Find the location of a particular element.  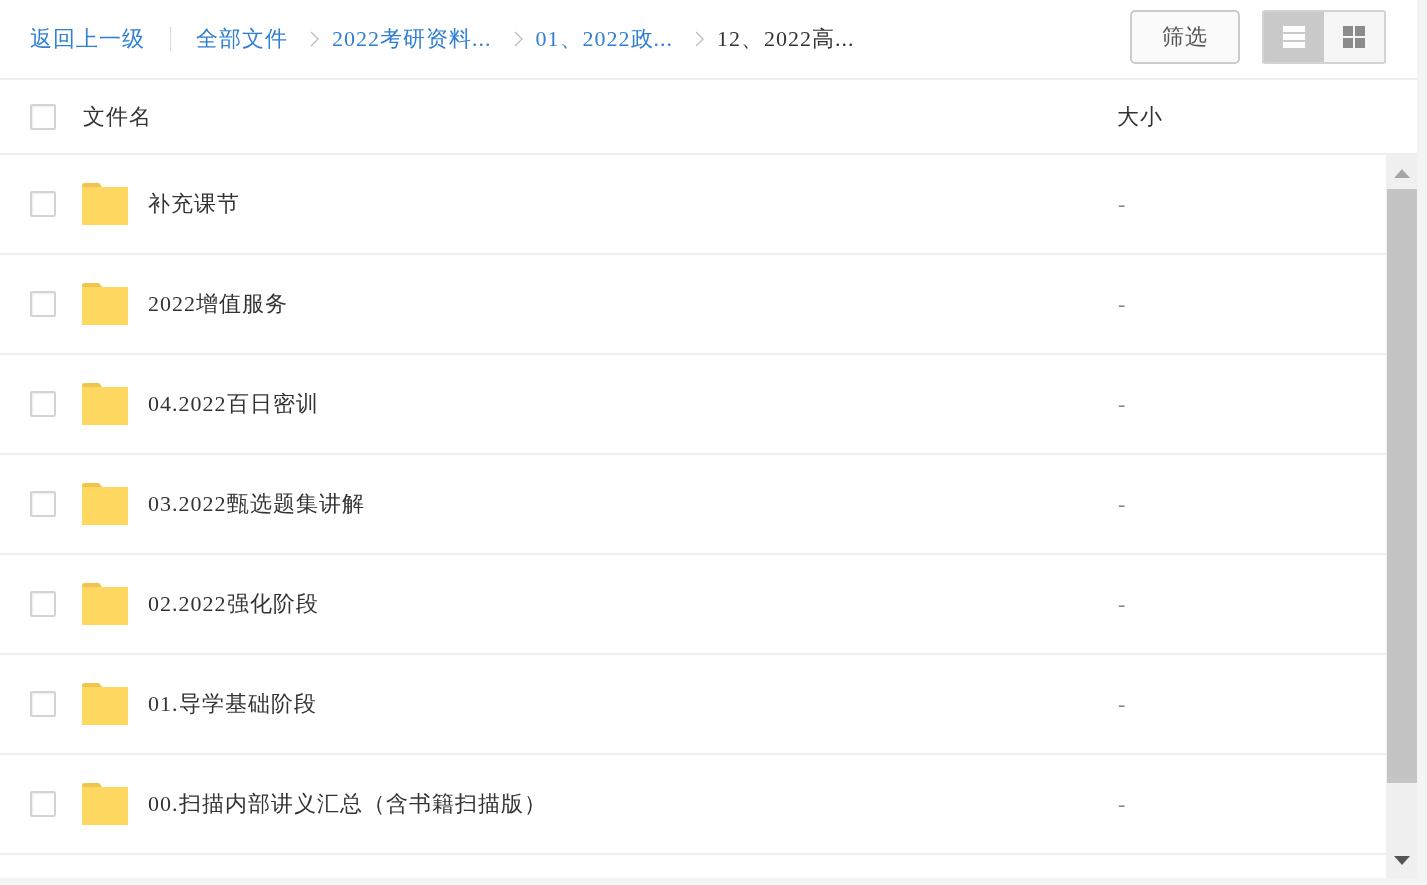

breadcrumb-link: 全部文件 is located at coordinates (242, 39).